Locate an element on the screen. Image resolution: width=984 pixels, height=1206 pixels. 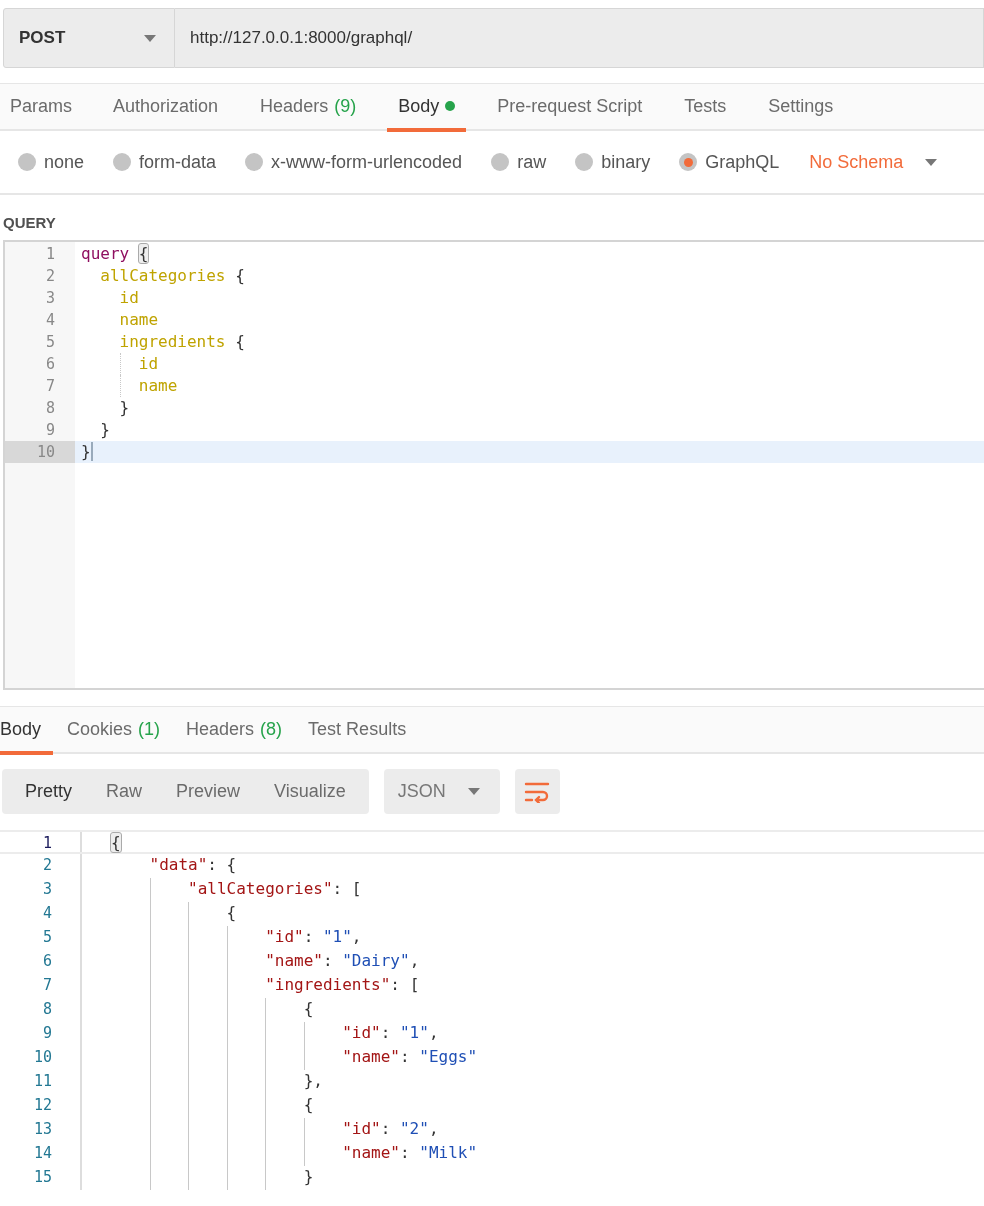
response-tab: Test Results is located at coordinates (357, 731).